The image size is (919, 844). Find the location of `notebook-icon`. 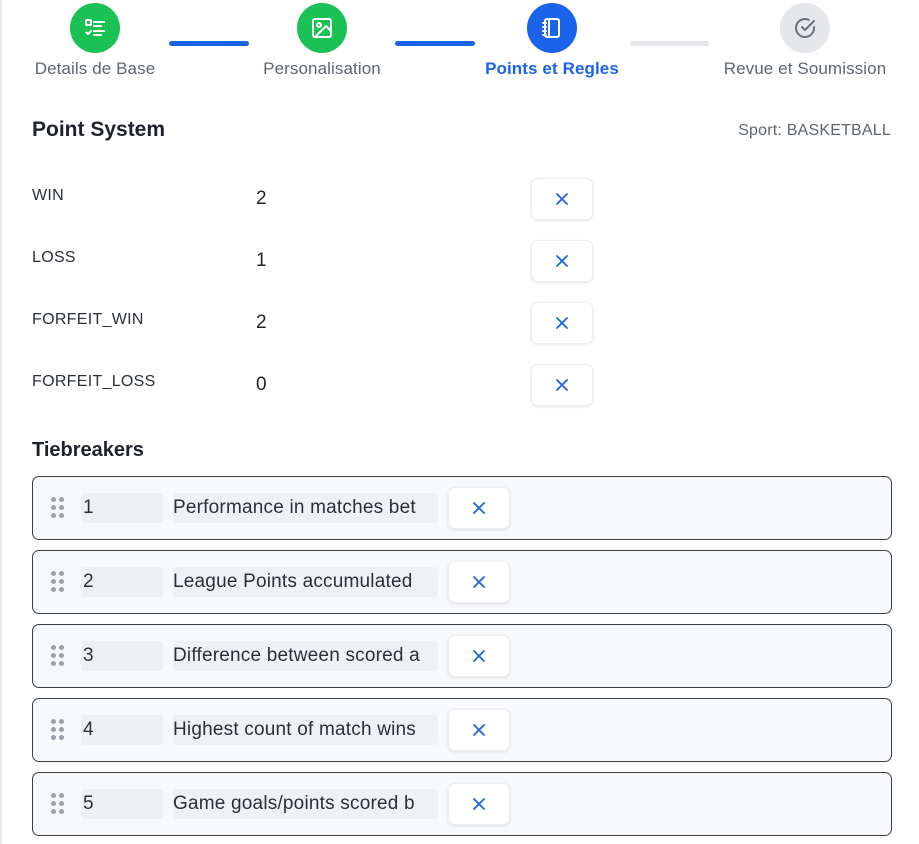

notebook-icon is located at coordinates (552, 28).